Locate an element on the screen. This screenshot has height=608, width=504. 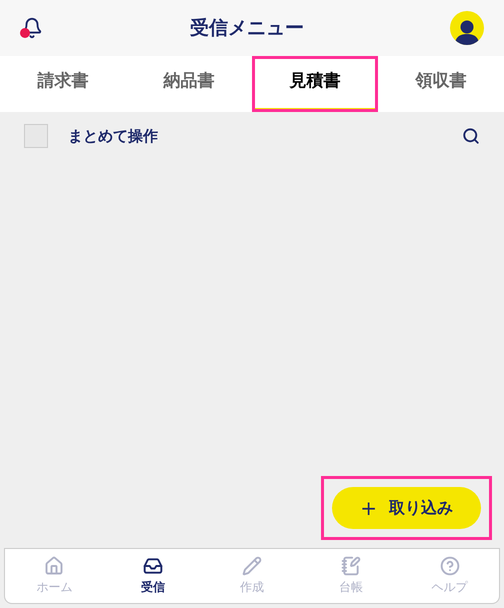
plus-icon: + is located at coordinates (368, 508).